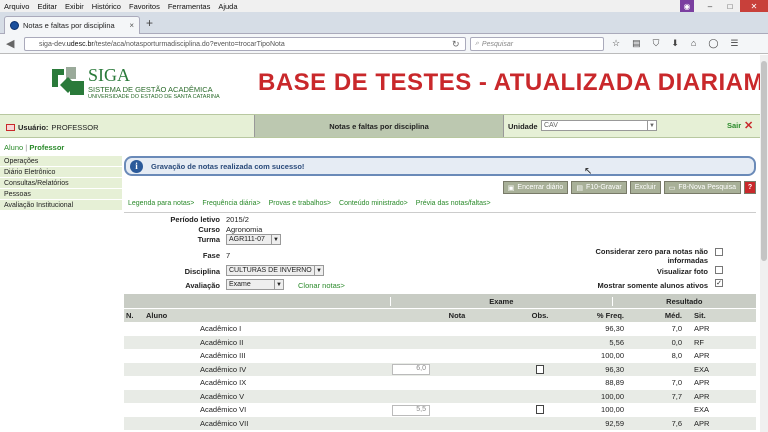 This screenshot has height=432, width=768. Describe the element at coordinates (440, 356) in the screenshot. I see `table-row: Acadêmico III 100,00 8,0 APR` at that location.